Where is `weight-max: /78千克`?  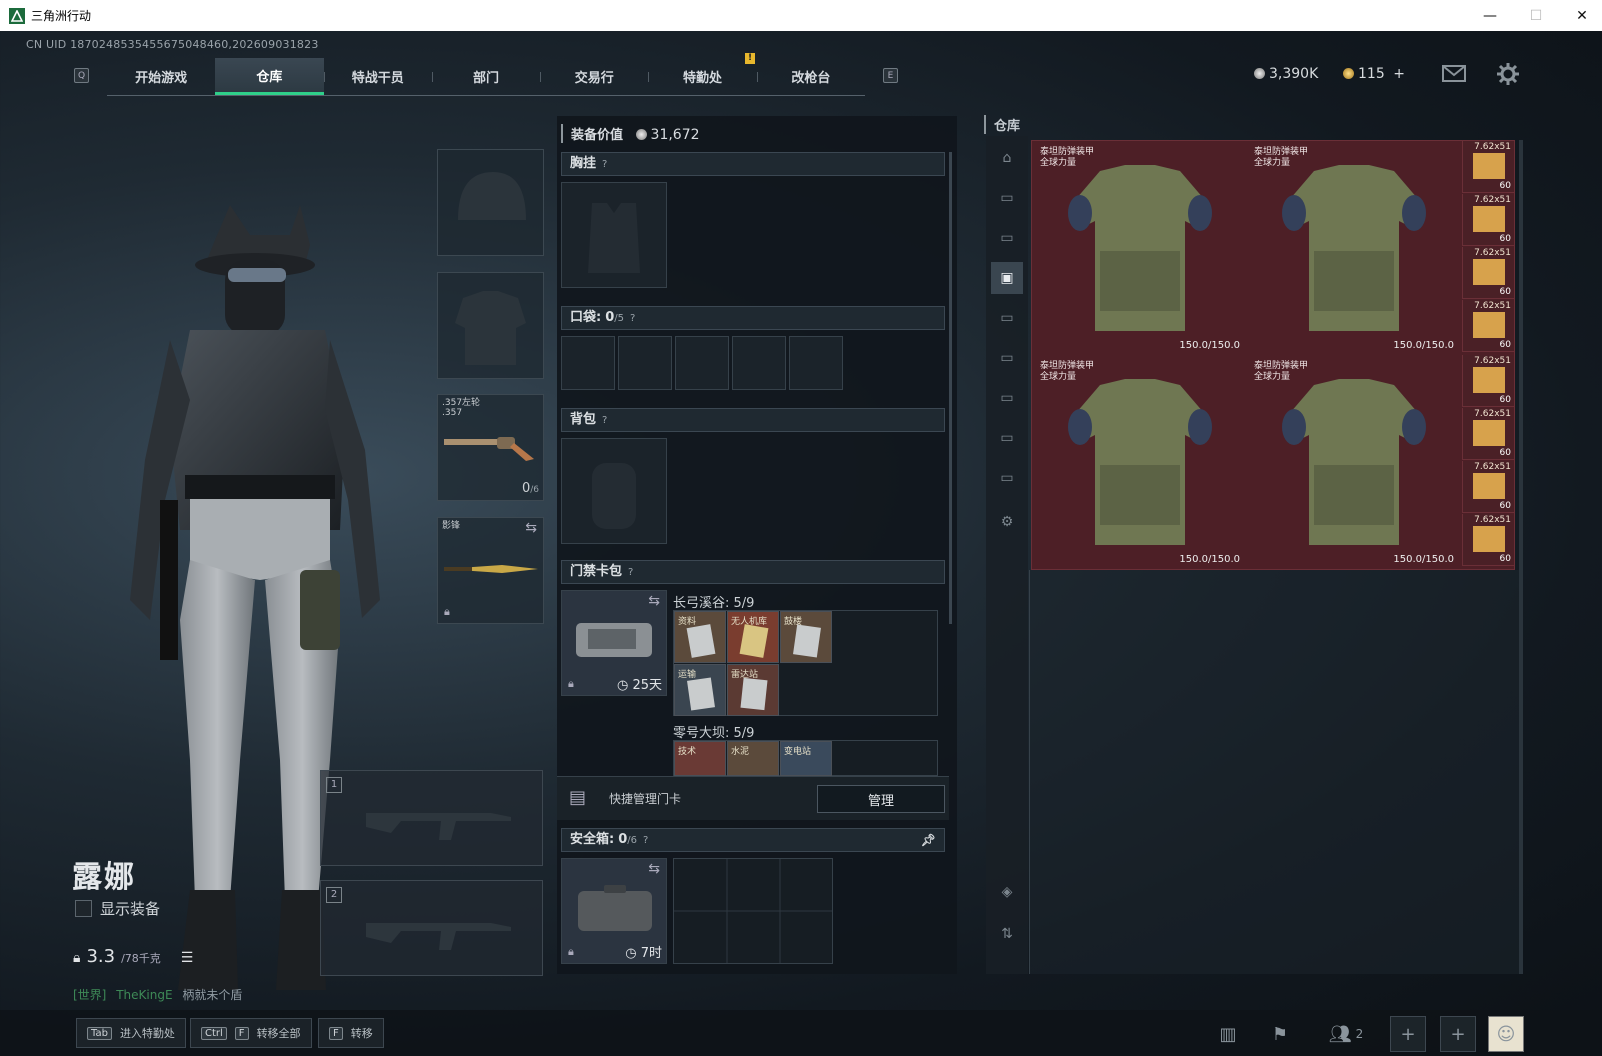 weight-max: /78千克 is located at coordinates (141, 958).